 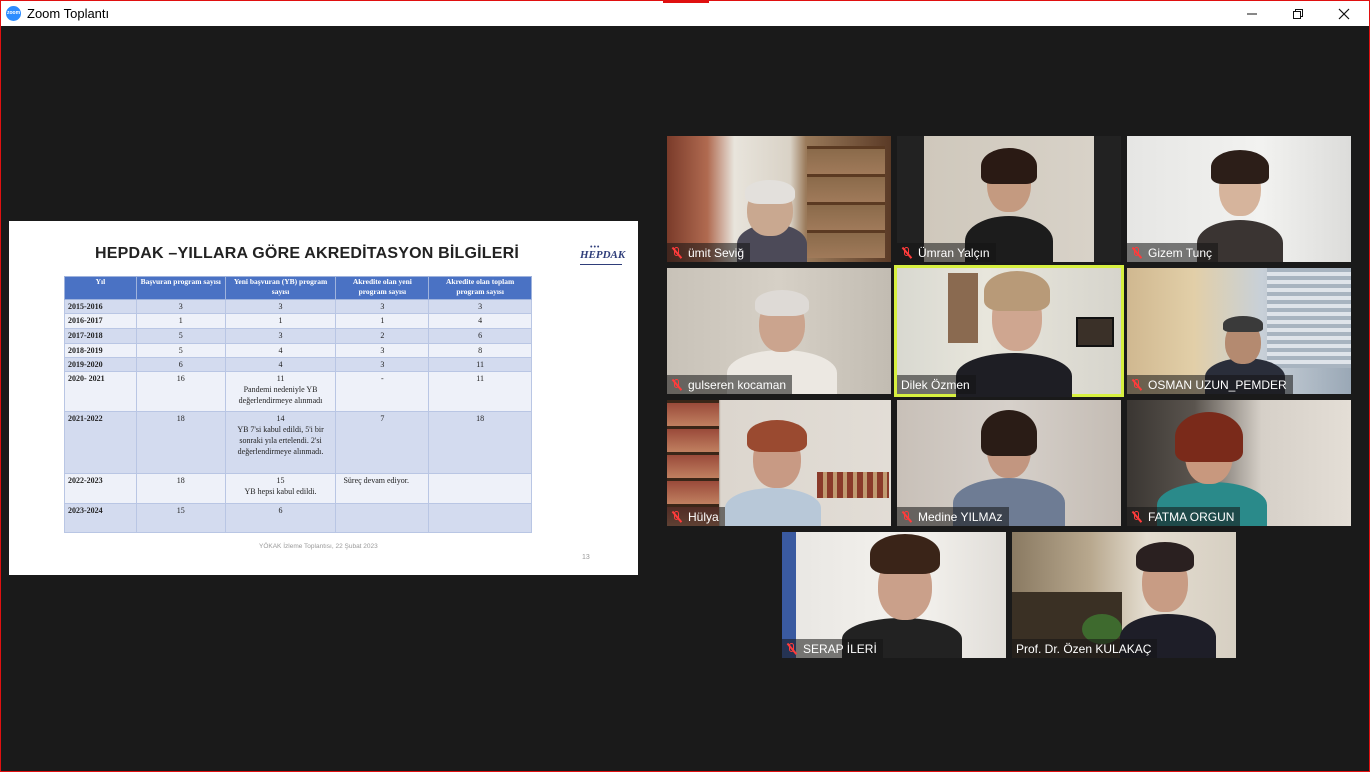 I want to click on title-bar-indicator, so click(x=686, y=2).